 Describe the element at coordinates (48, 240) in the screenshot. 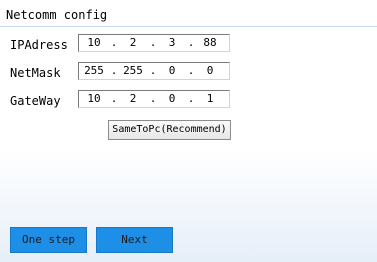

I see `one-step-button: One step` at that location.